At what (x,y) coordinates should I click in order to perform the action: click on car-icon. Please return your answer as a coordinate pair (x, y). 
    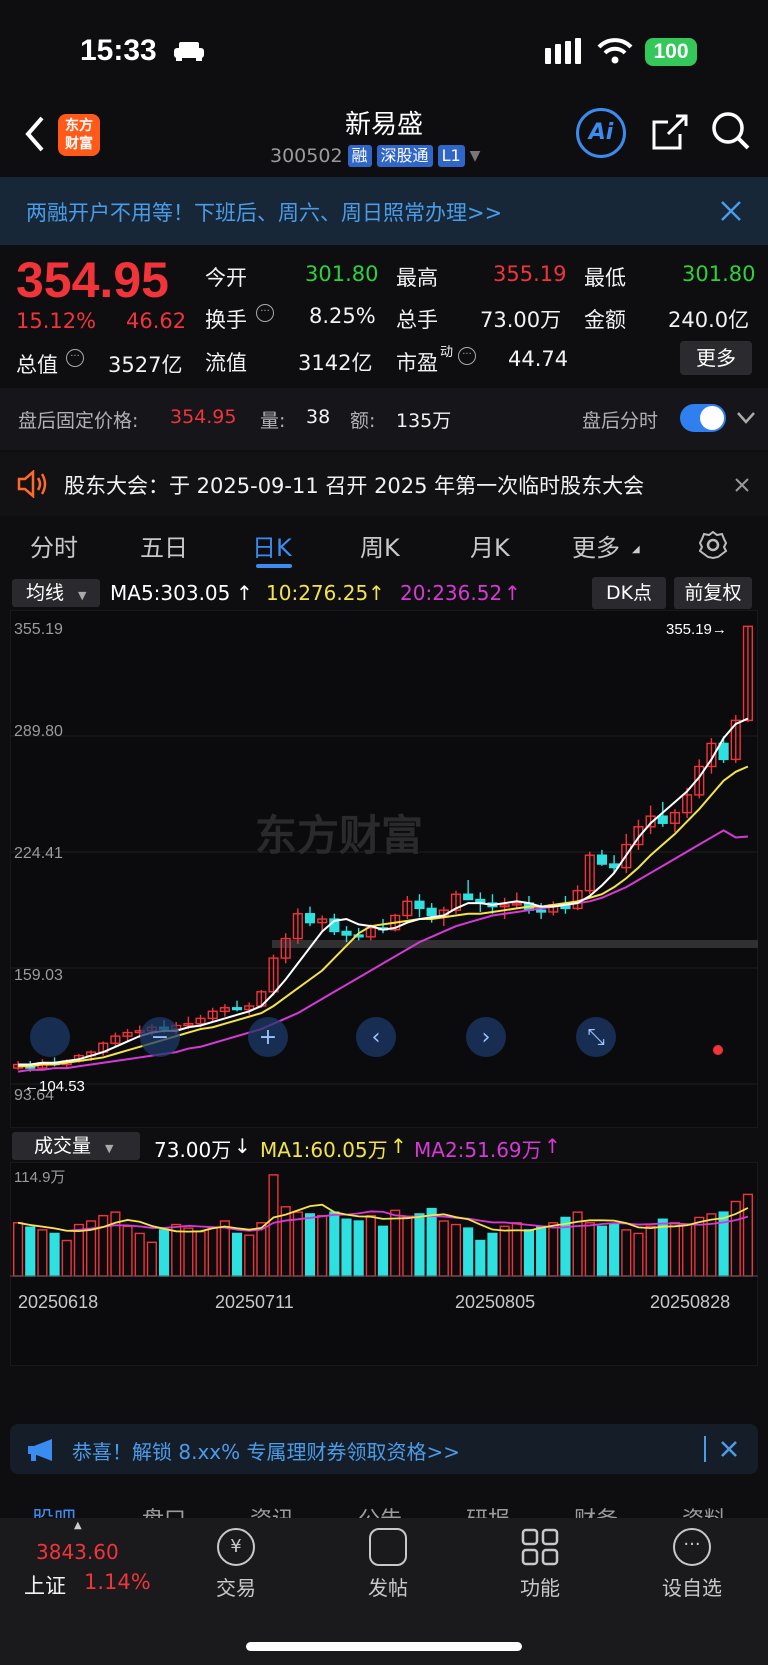
    Looking at the image, I should click on (189, 51).